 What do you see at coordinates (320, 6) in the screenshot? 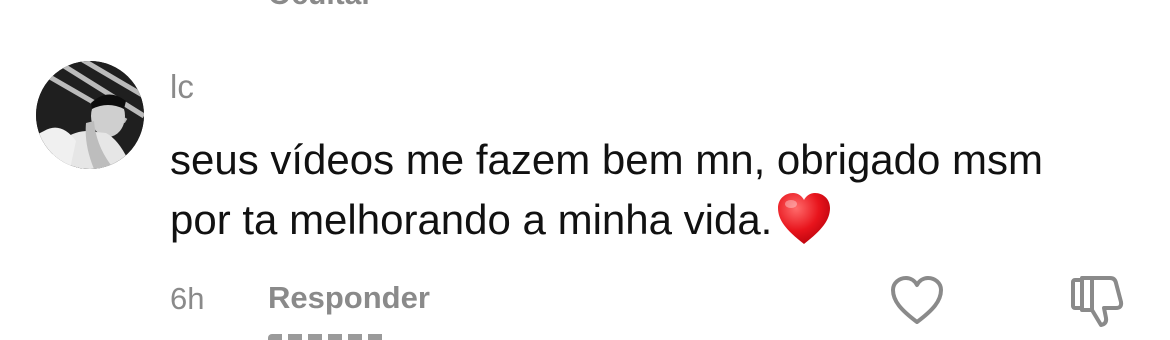
I see `previous-comment-hide-label: Ocultar` at bounding box center [320, 6].